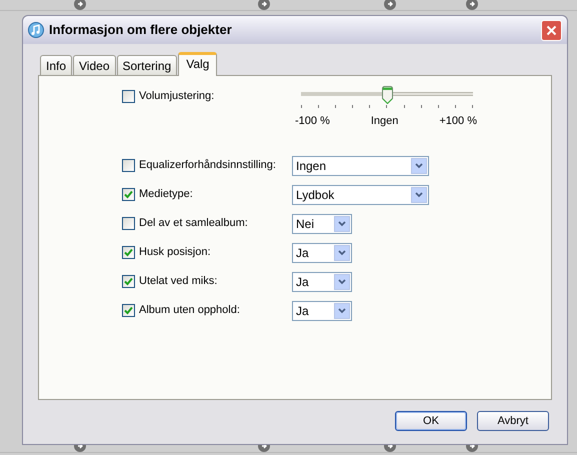 This screenshot has height=455, width=577. What do you see at coordinates (322, 224) in the screenshot?
I see `dropdown: Nei` at bounding box center [322, 224].